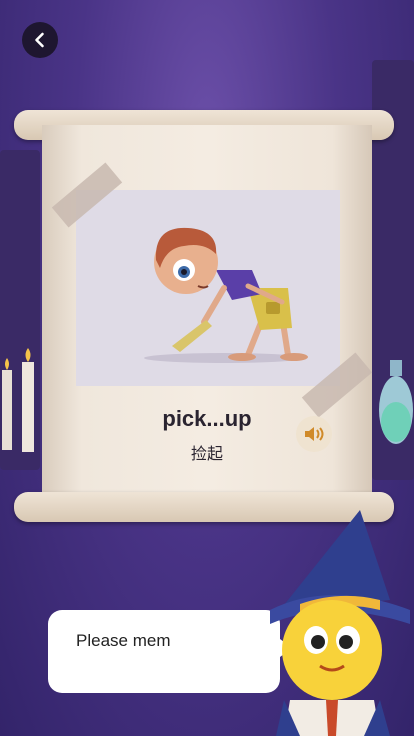 The image size is (414, 736). What do you see at coordinates (396, 402) in the screenshot?
I see `potion-bottle-decoration` at bounding box center [396, 402].